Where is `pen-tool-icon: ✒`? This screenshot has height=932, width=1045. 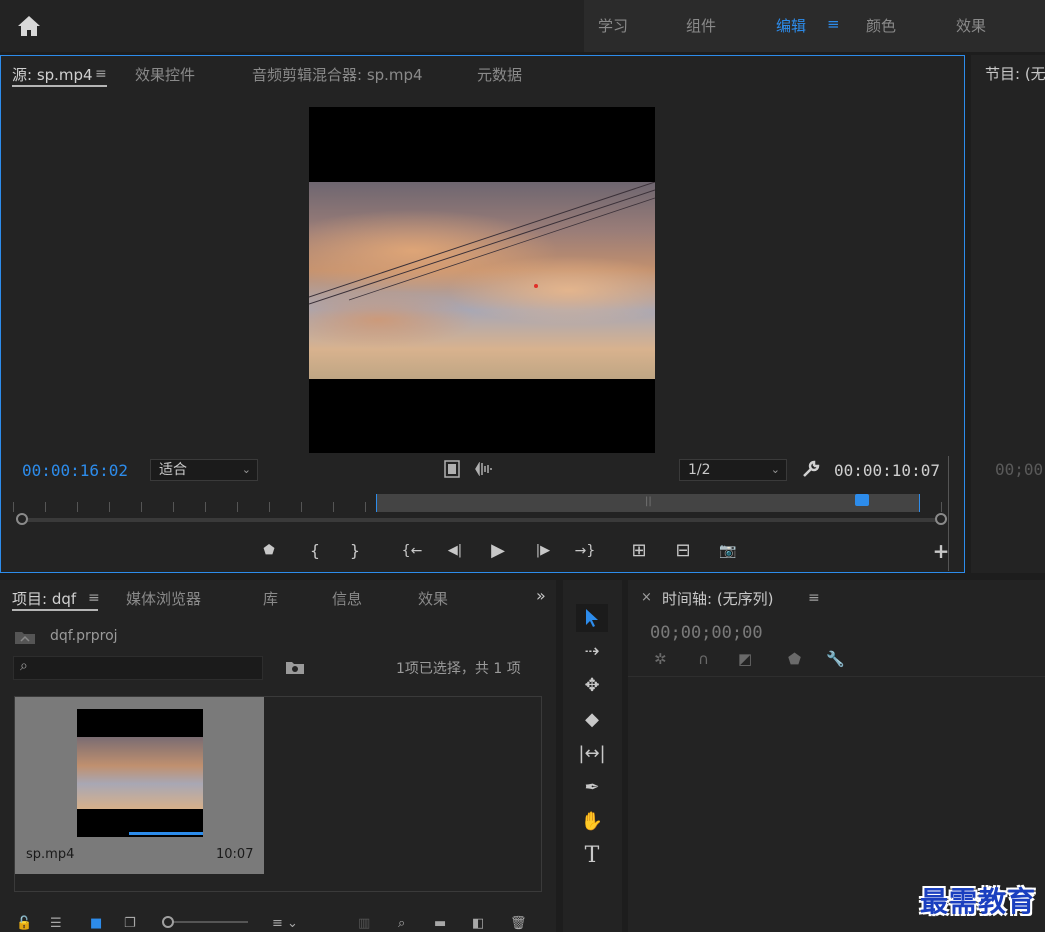
pen-tool-icon: ✒ is located at coordinates (592, 788).